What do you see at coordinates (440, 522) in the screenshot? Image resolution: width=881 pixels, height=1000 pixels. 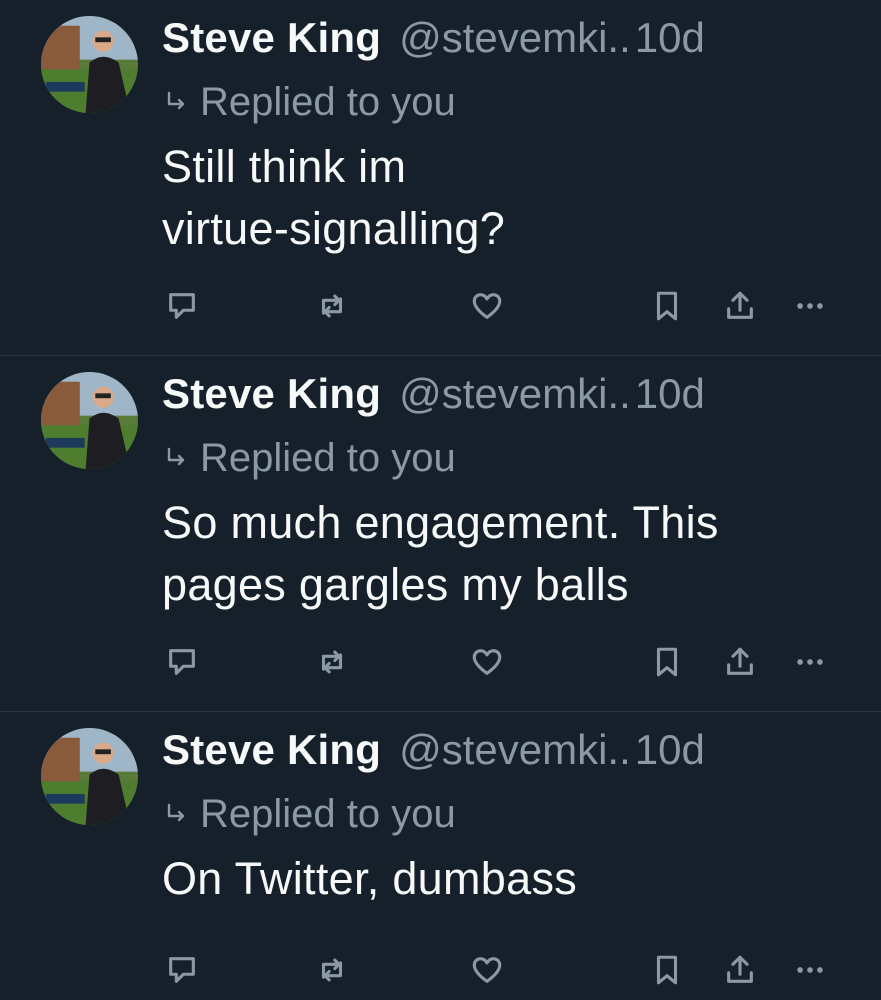 I see `tweet-text-line-1: So much engagement. This` at bounding box center [440, 522].